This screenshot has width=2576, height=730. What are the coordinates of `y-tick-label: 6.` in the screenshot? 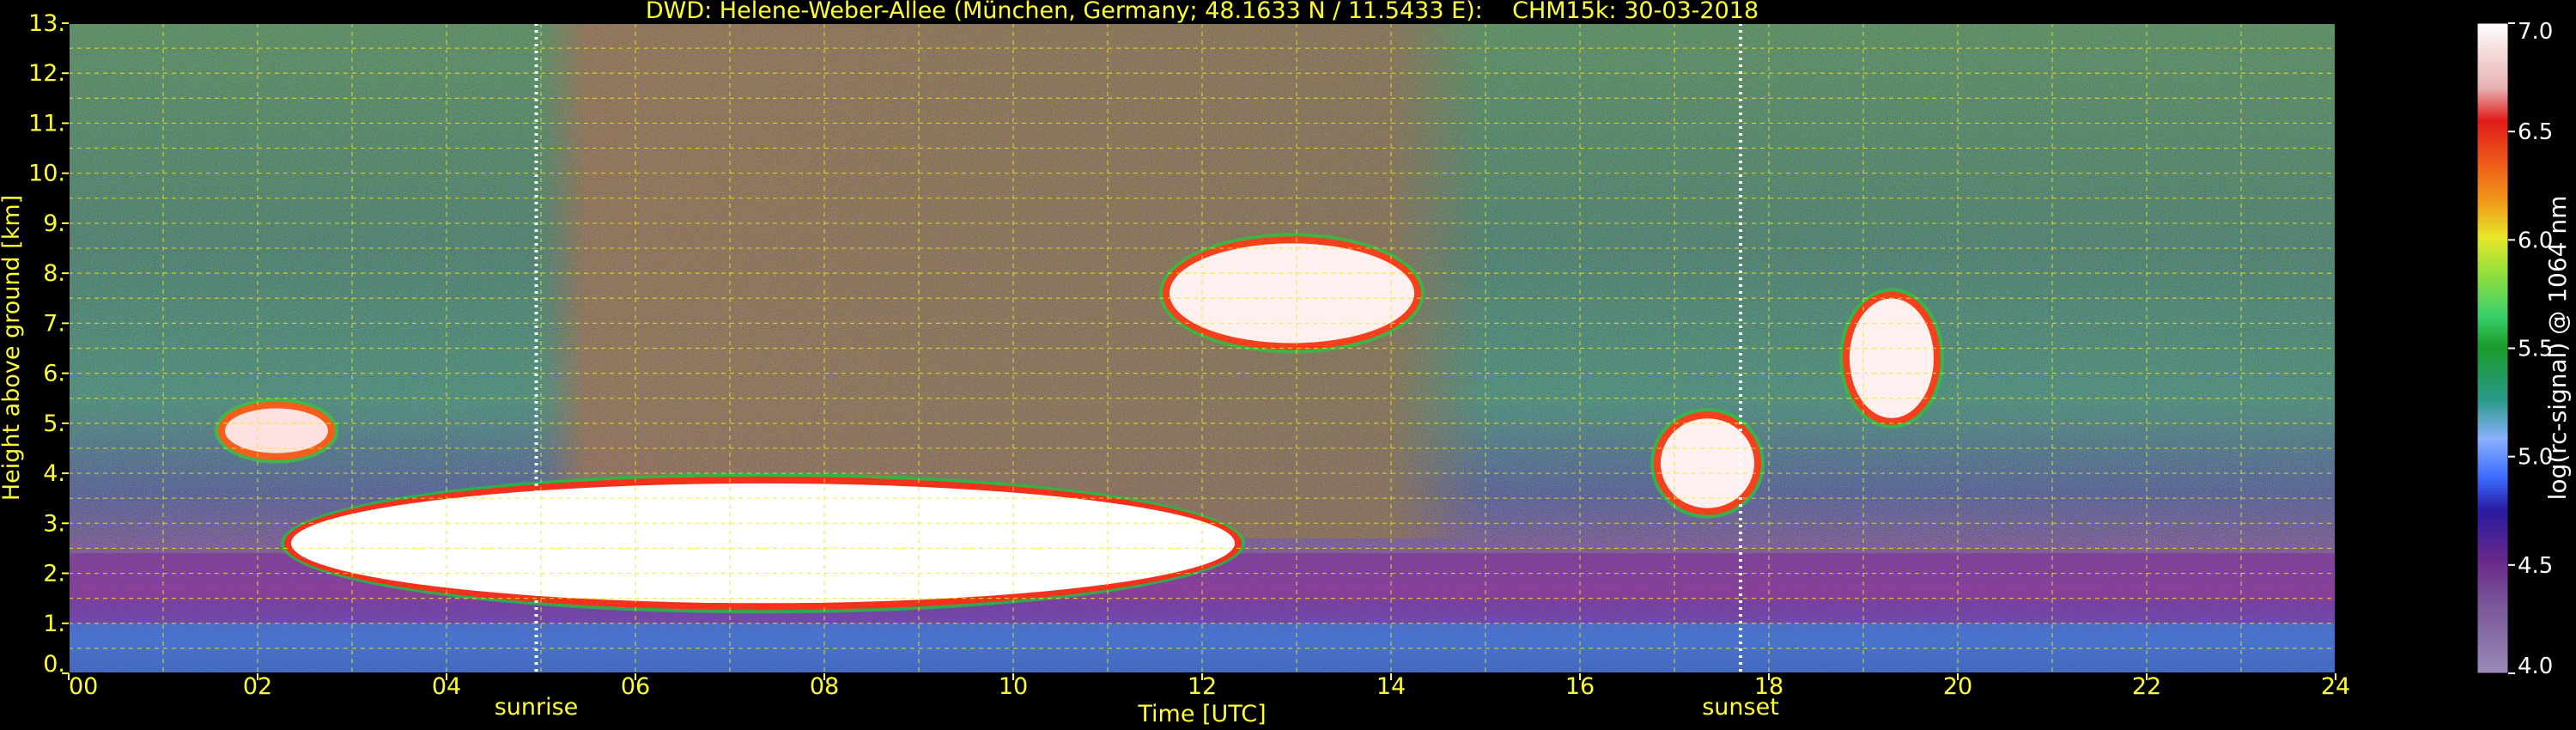 It's located at (54, 374).